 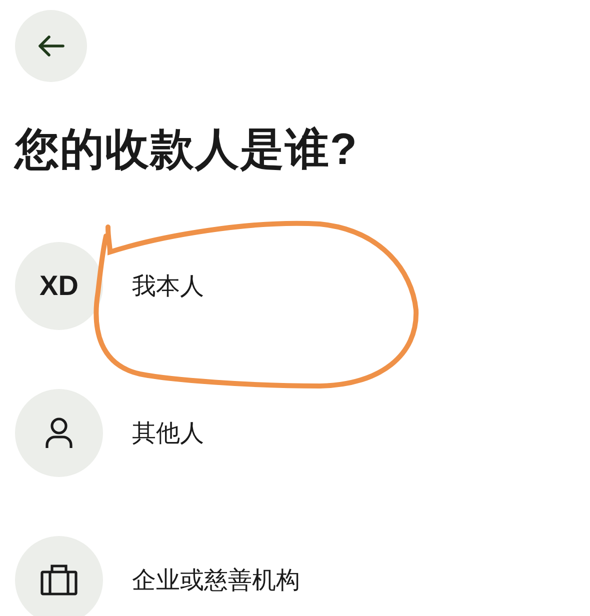 What do you see at coordinates (187, 150) in the screenshot?
I see `page-title: 您的收款人是谁?` at bounding box center [187, 150].